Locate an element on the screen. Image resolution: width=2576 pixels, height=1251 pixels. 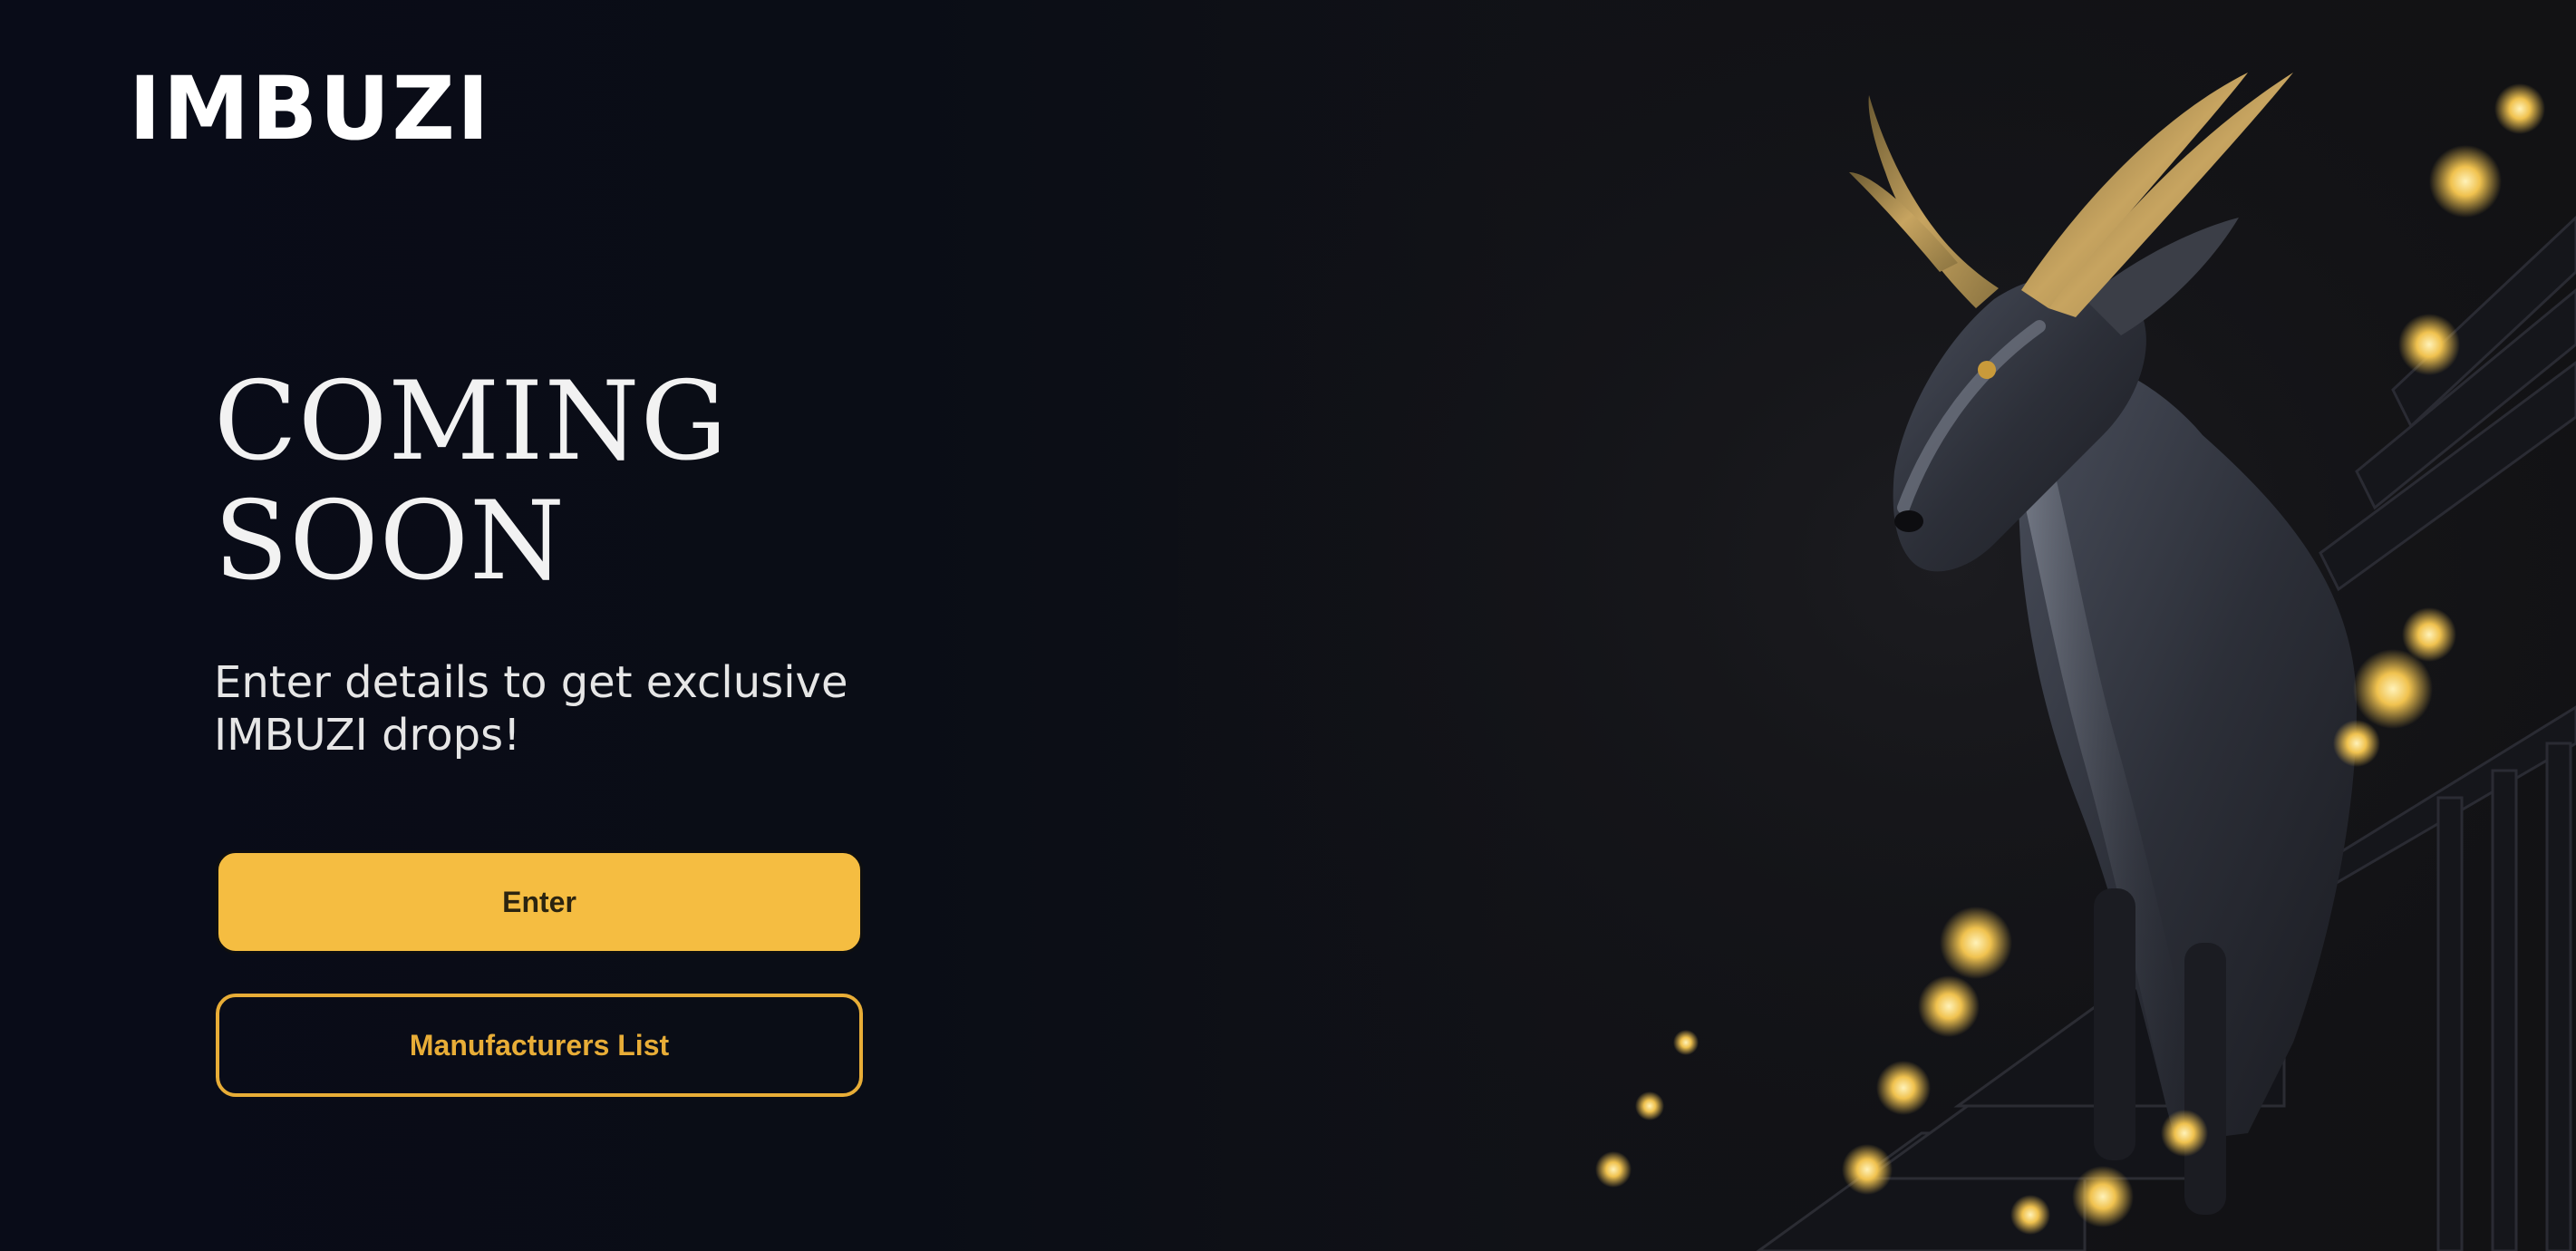
page-title-line-1: COMING is located at coordinates (471, 422).